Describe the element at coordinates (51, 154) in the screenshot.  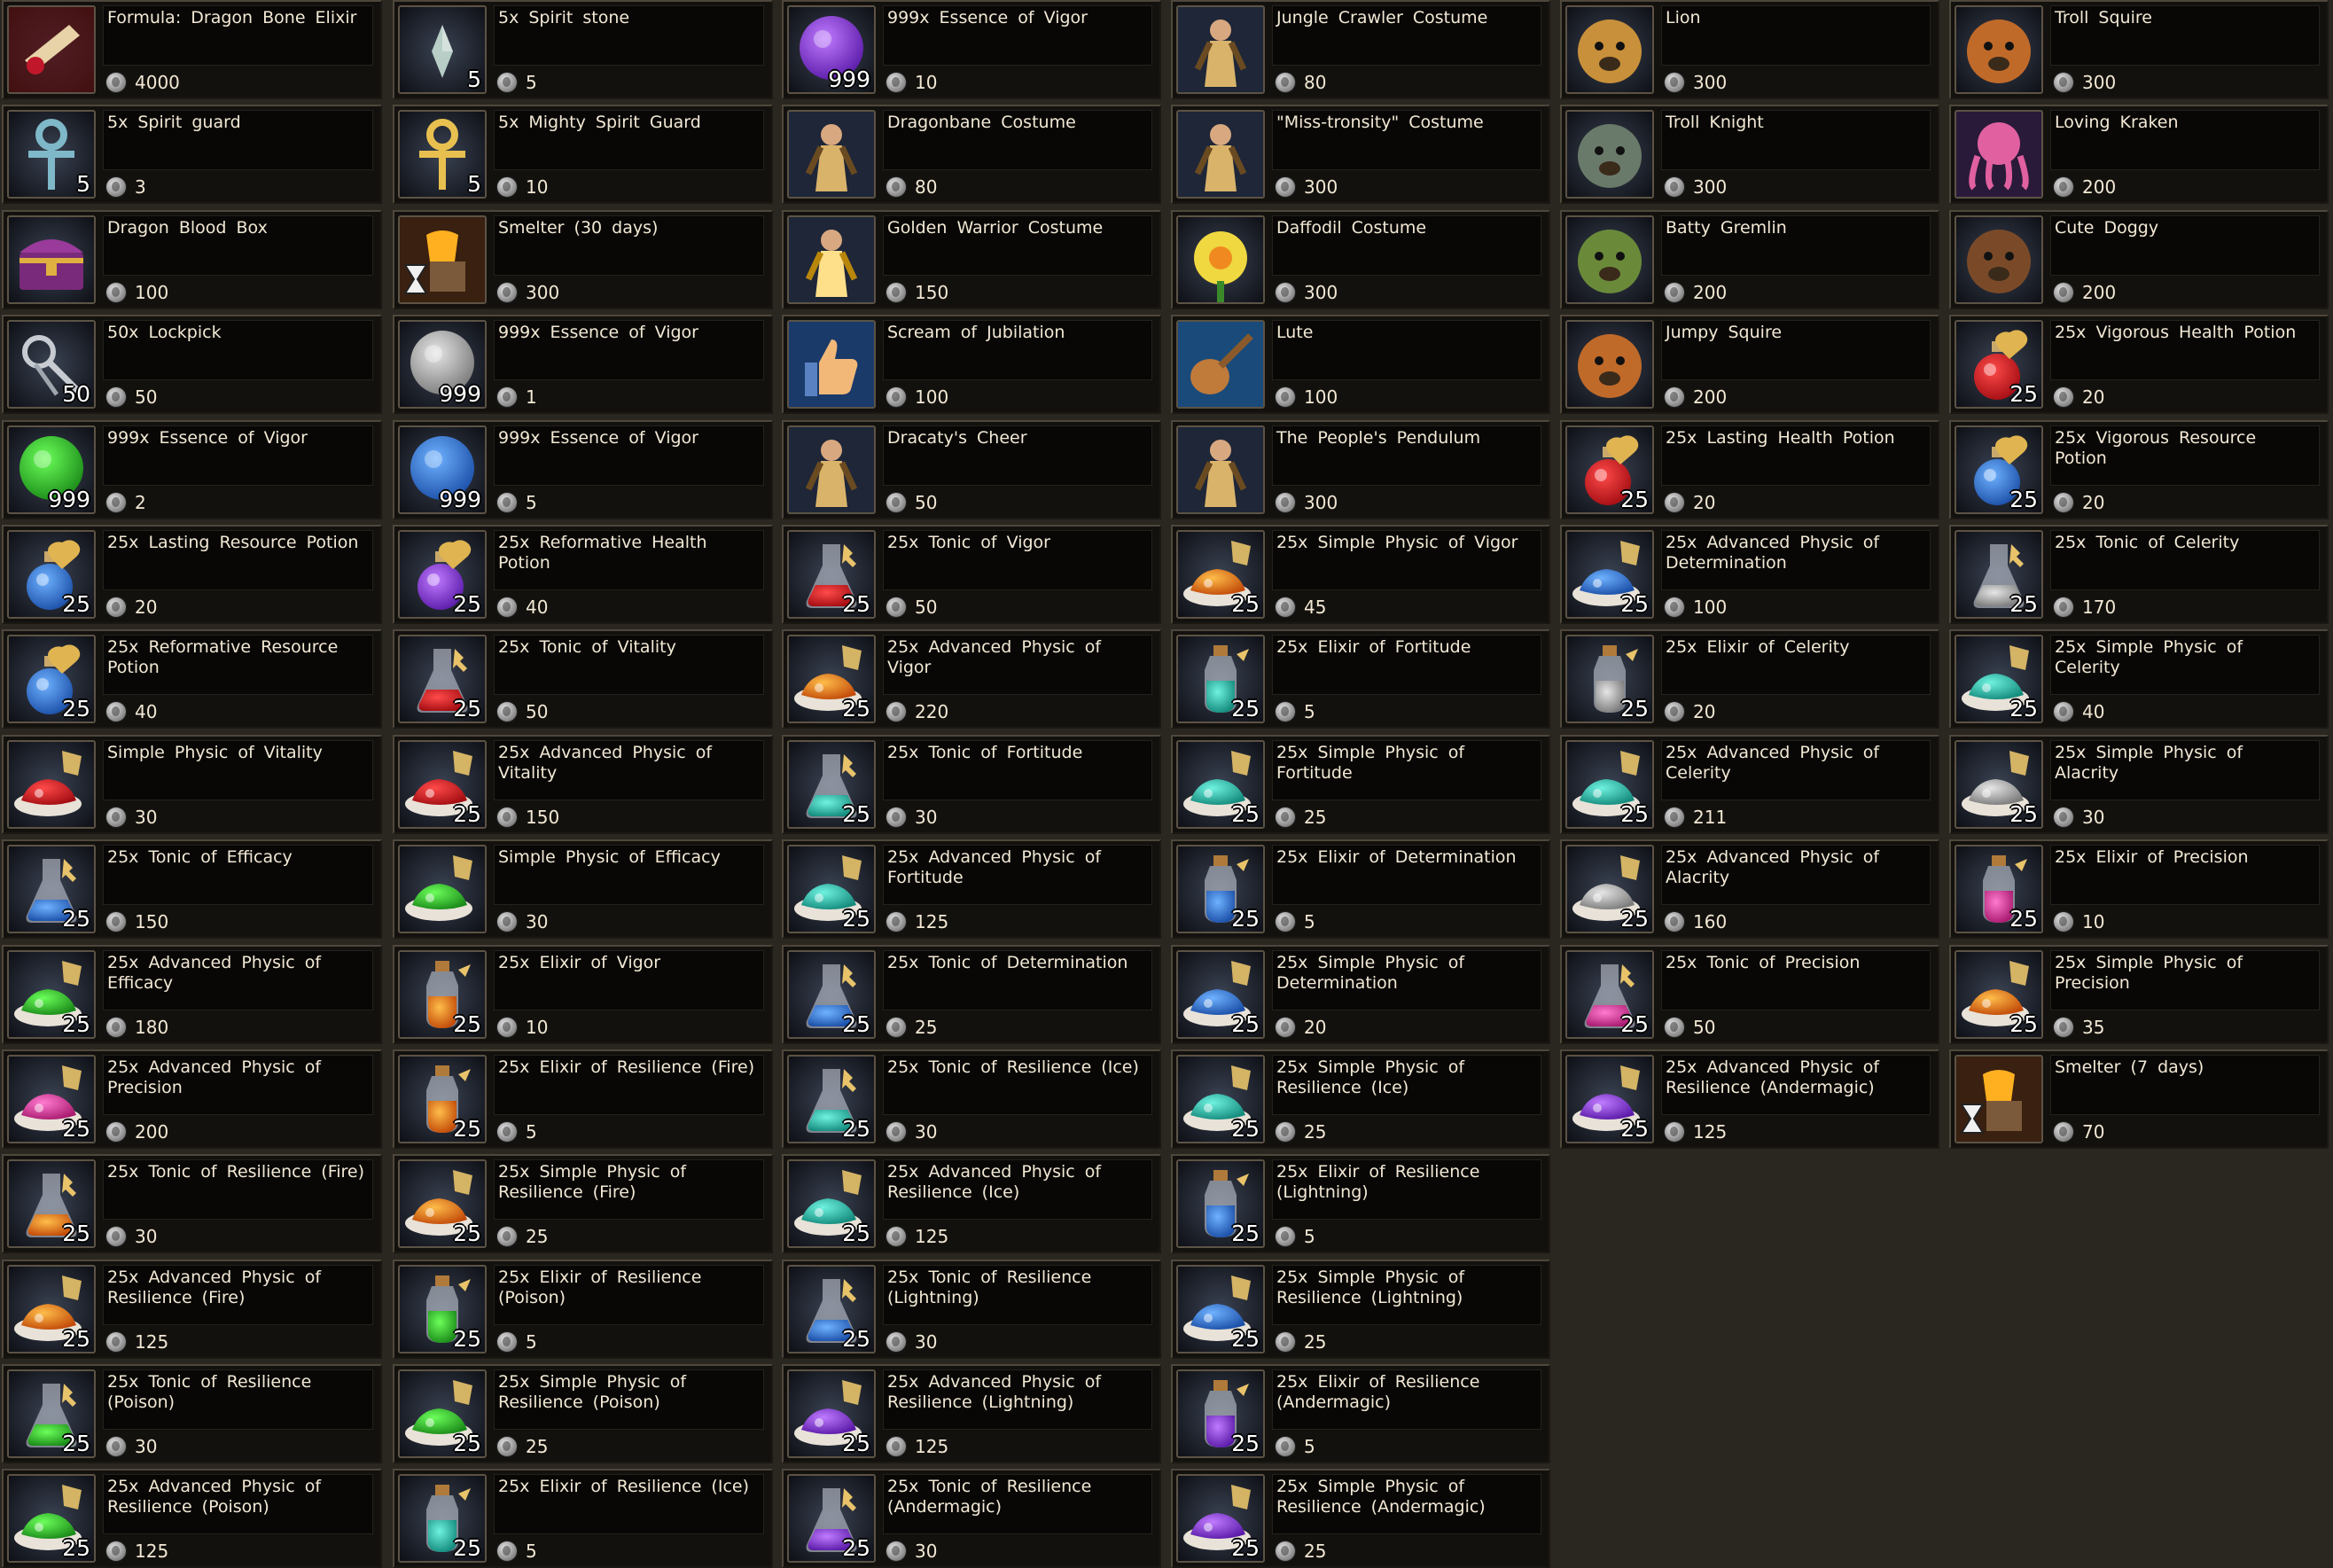
I see `ankh-icon: 5` at that location.